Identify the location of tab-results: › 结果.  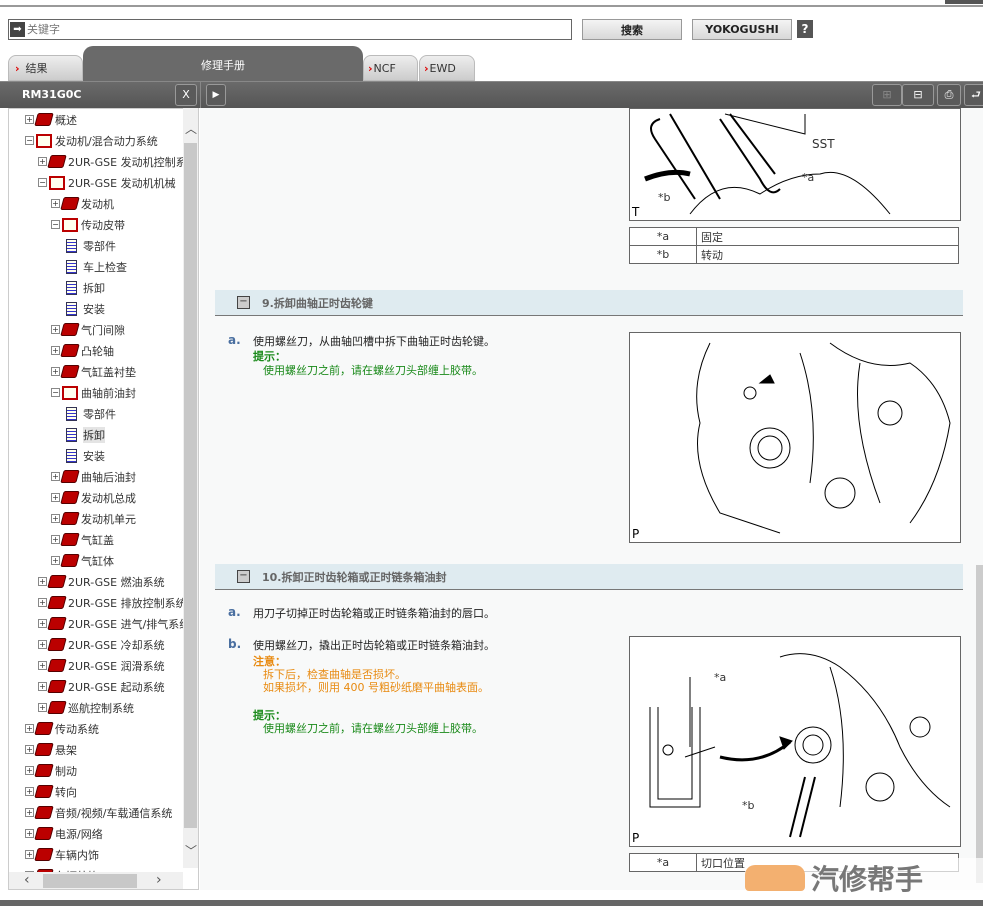
(45, 68).